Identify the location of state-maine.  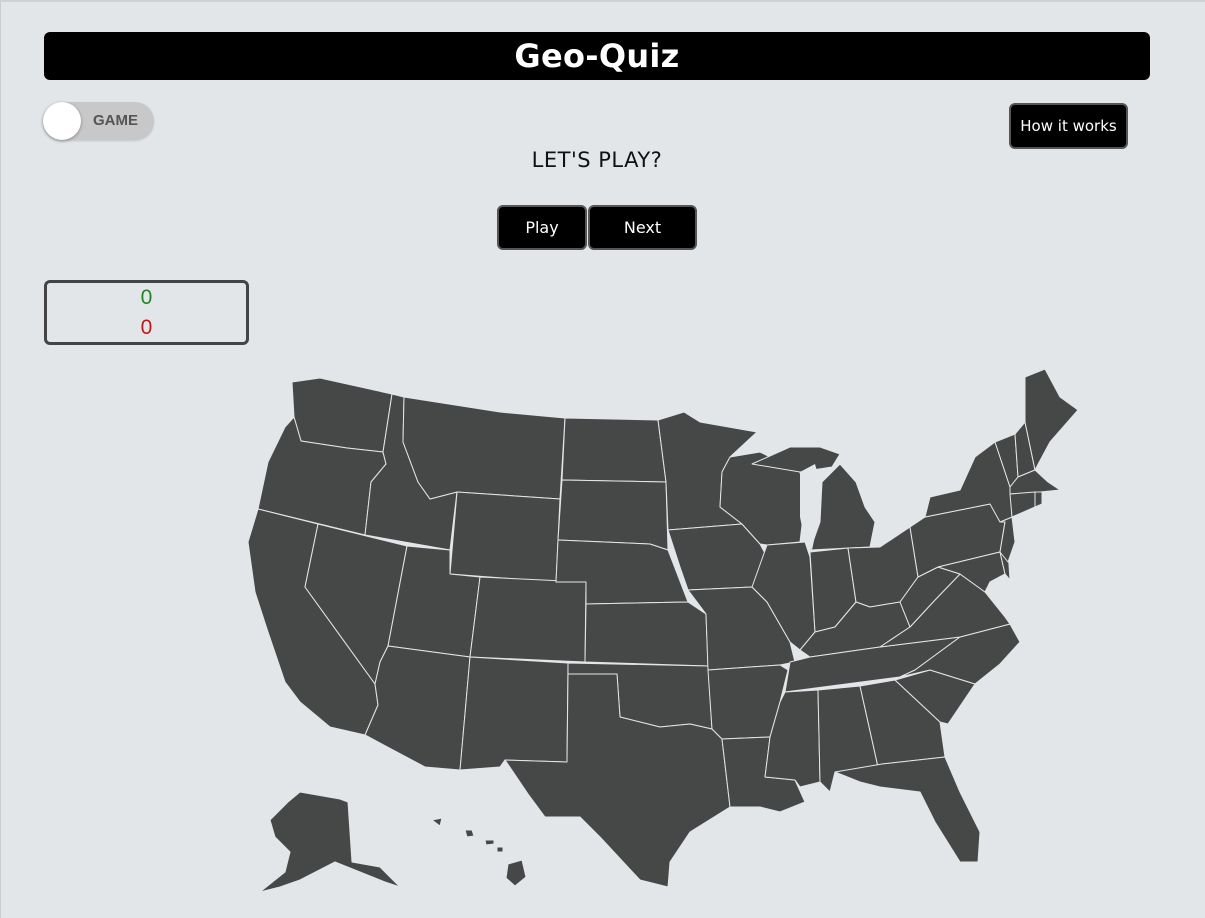
(1051, 419).